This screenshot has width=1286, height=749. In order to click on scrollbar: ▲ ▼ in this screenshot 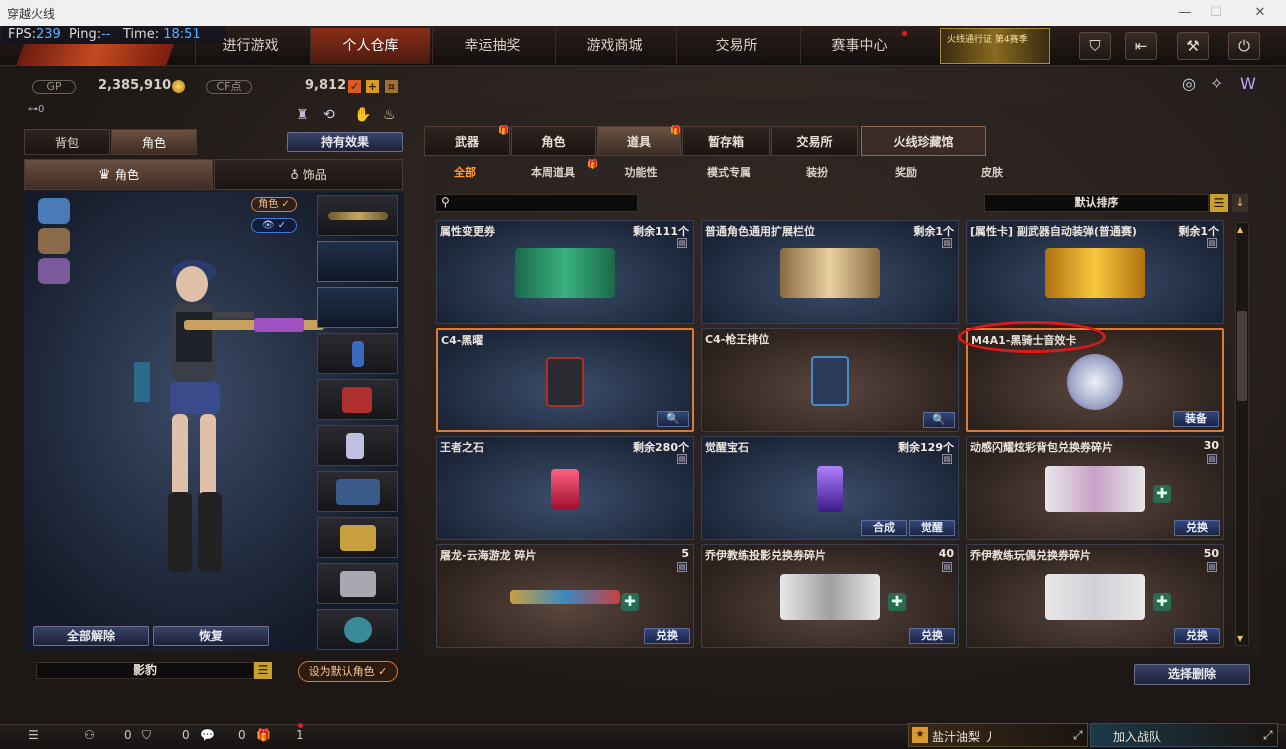, I will do `click(1242, 434)`.